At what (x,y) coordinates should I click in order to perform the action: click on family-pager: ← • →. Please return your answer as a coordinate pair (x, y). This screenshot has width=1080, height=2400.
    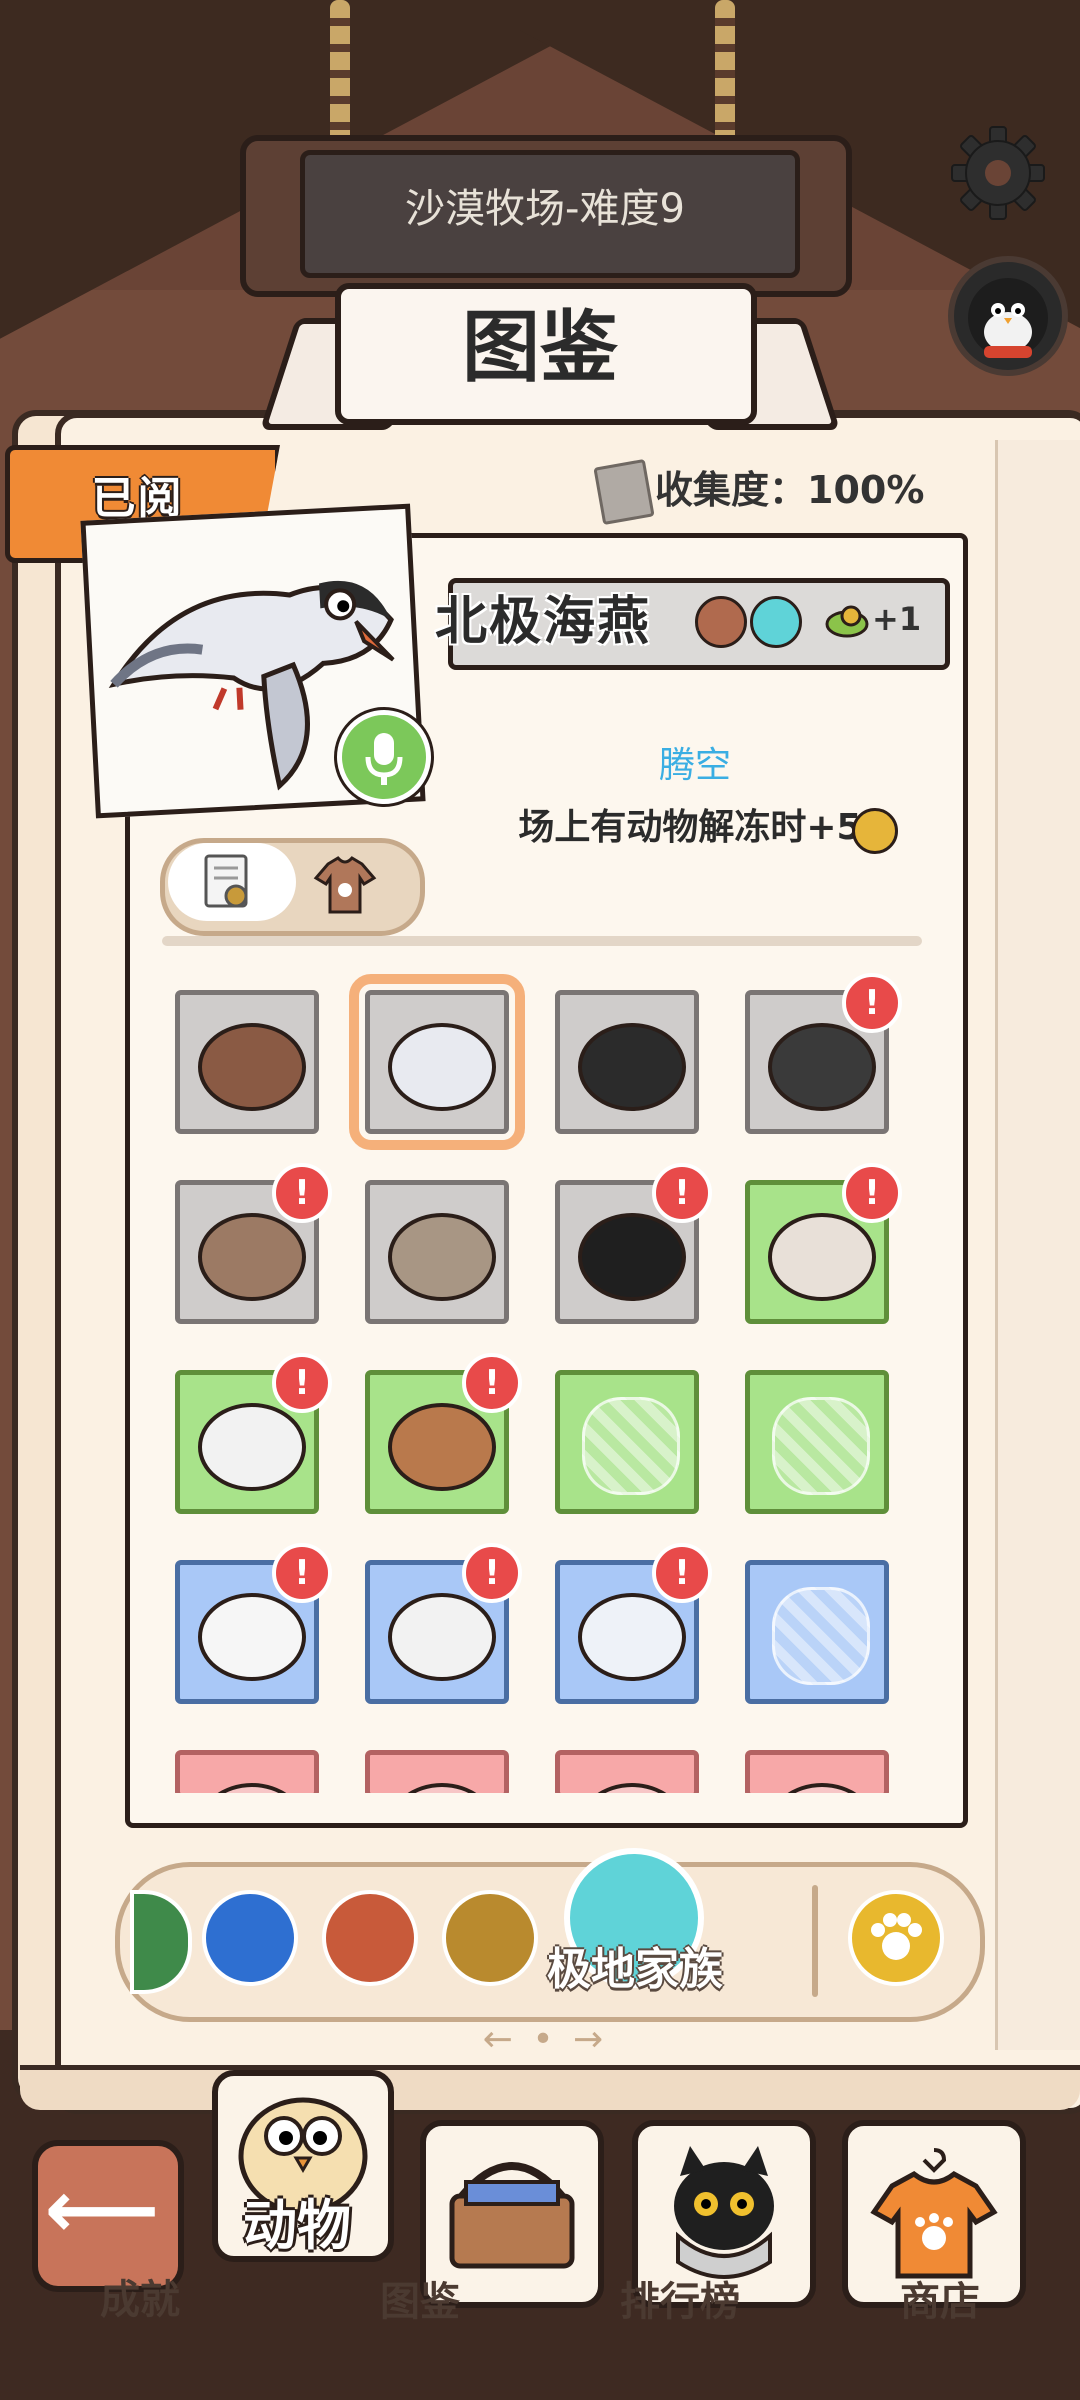
    Looking at the image, I should click on (545, 2040).